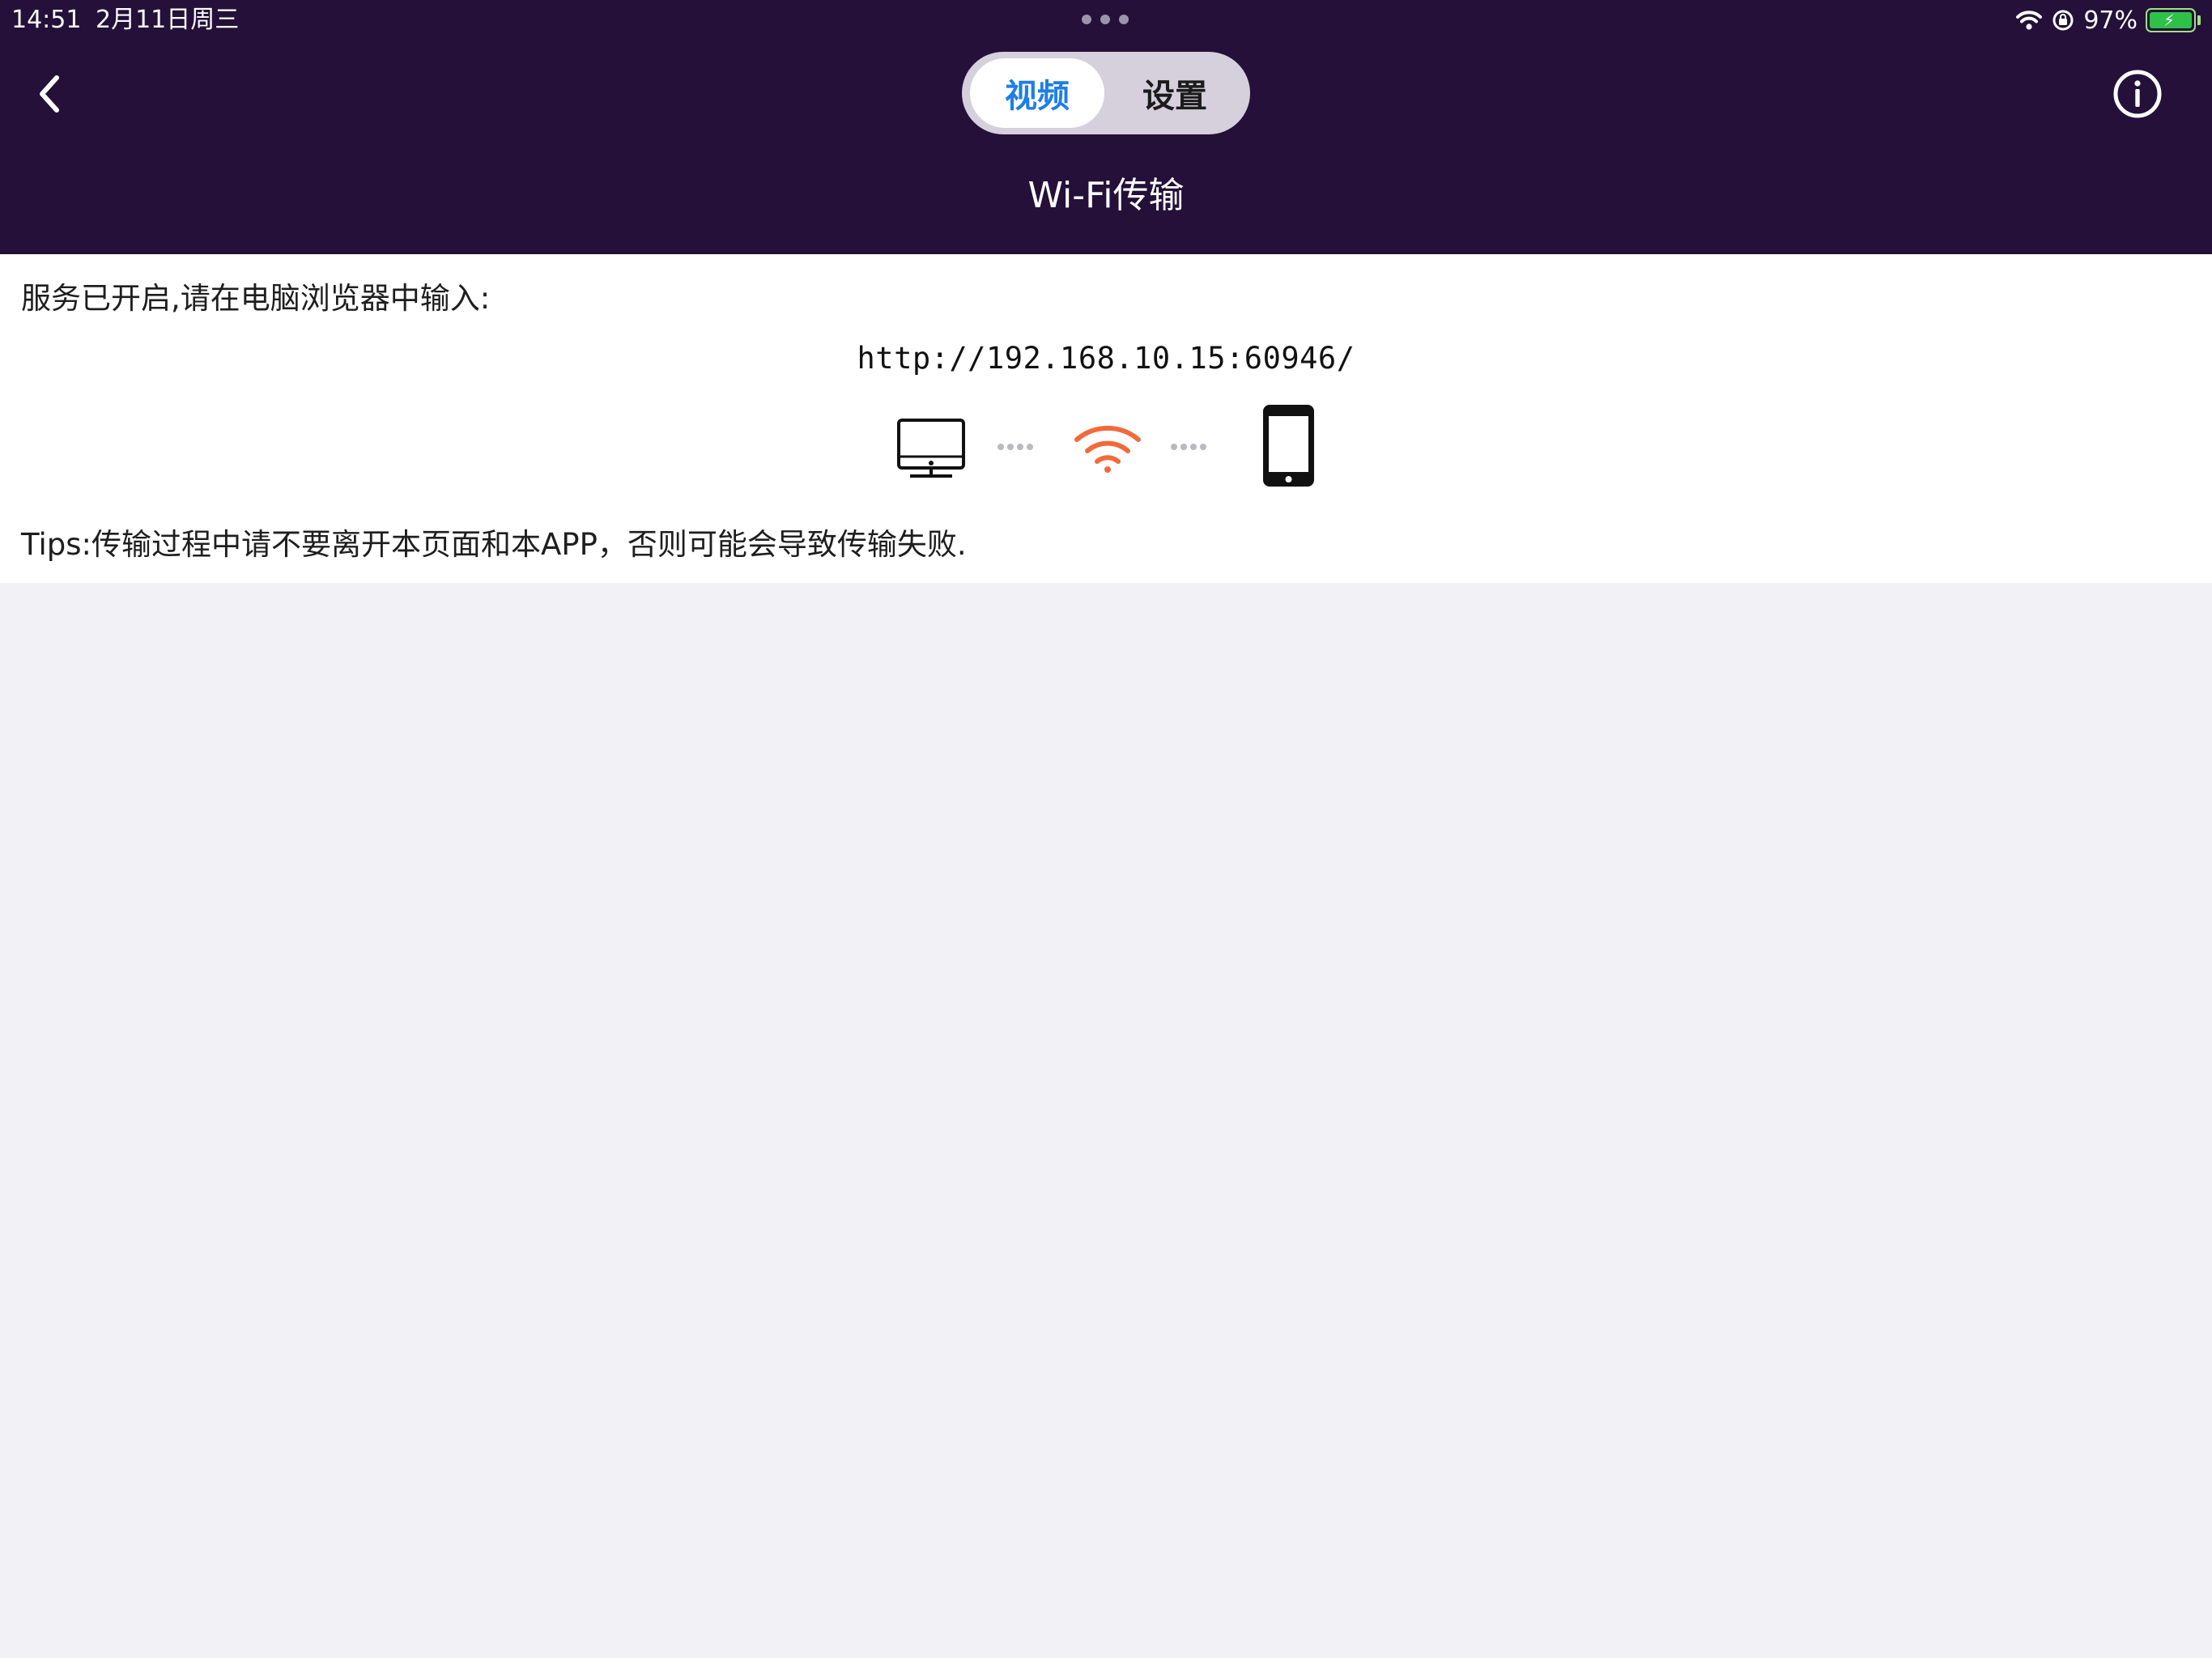 The width and height of the screenshot is (2212, 1658). What do you see at coordinates (2063, 20) in the screenshot?
I see `orientation-lock-icon` at bounding box center [2063, 20].